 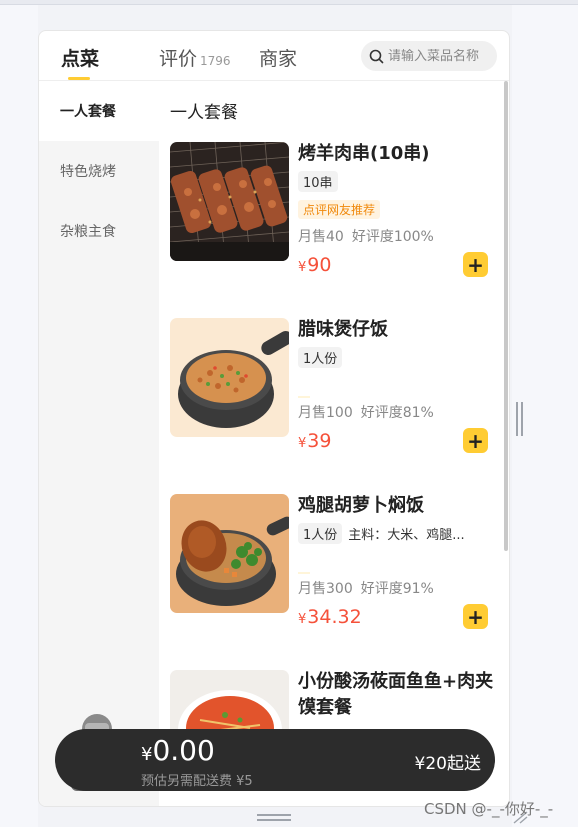 I want to click on sidebar-item-staple: 杂粮主食, so click(x=99, y=231).